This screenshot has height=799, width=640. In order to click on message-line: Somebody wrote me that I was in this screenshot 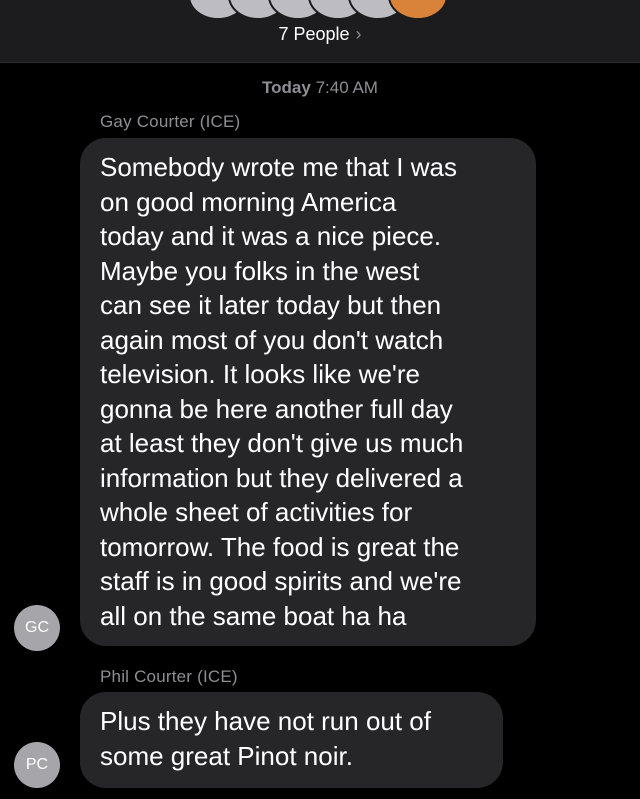, I will do `click(278, 167)`.